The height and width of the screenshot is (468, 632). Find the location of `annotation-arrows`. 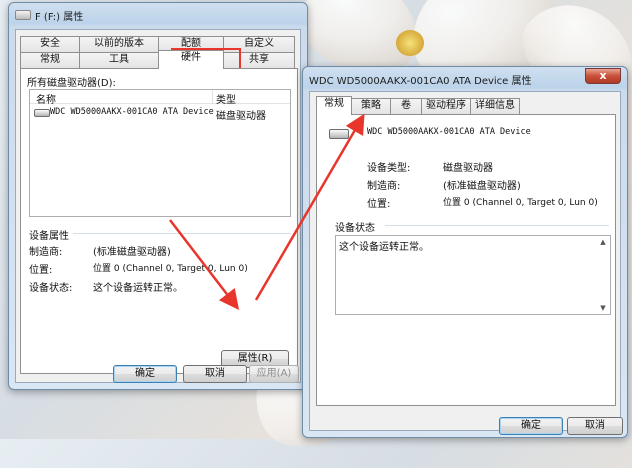

annotation-arrows is located at coordinates (267, 211).